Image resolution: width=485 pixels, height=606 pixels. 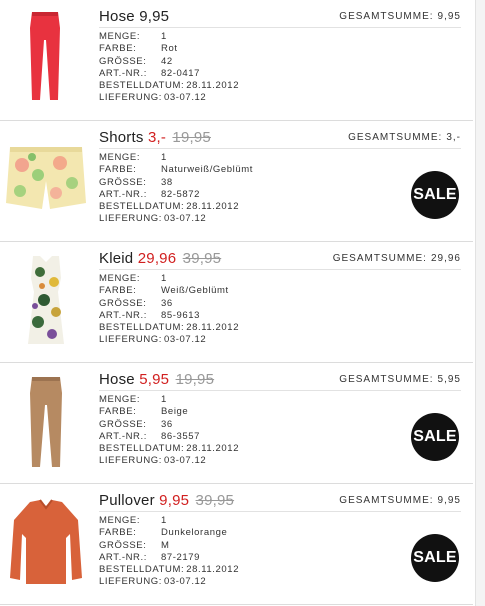 I want to click on product-title: Hose 5,95 19,95, so click(x=156, y=379).